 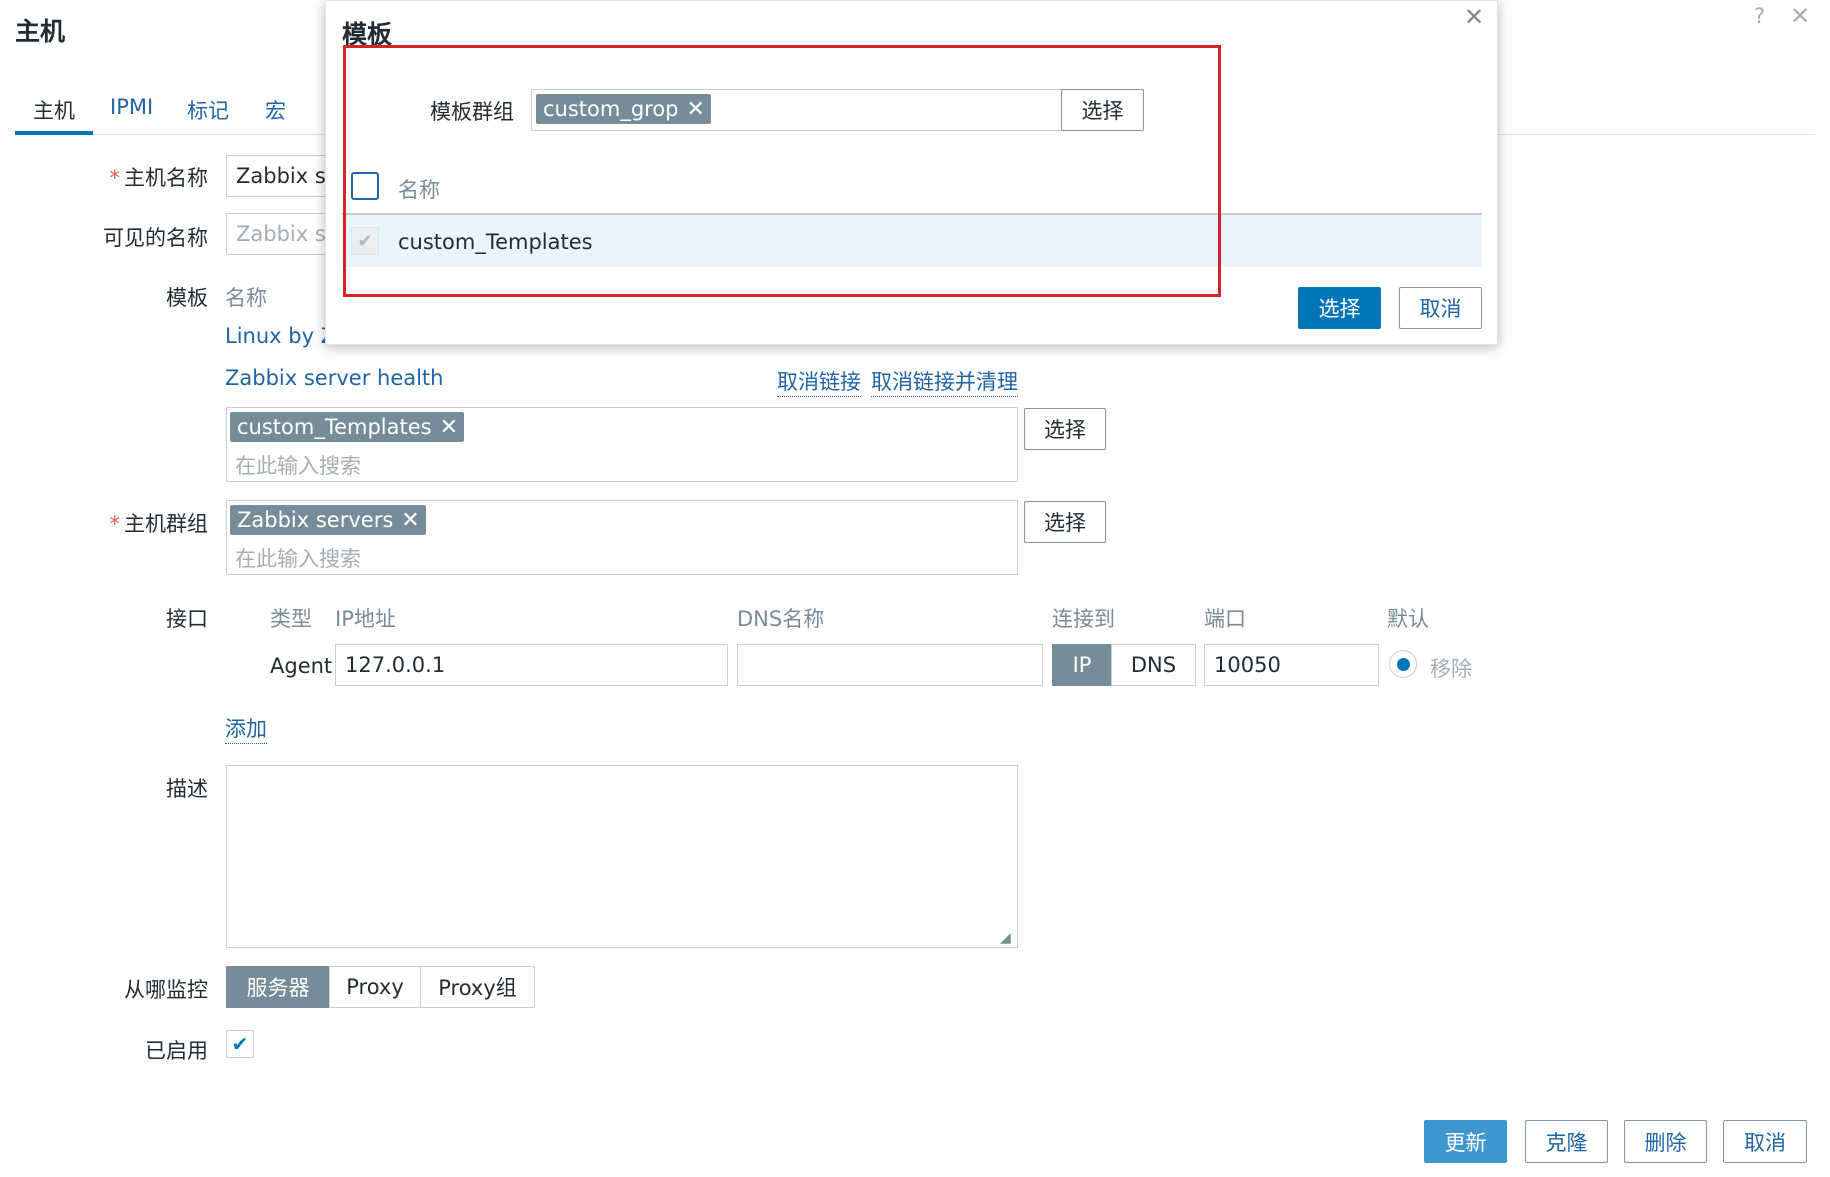 What do you see at coordinates (155, 238) in the screenshot?
I see `visible-name-label: 可见的名称` at bounding box center [155, 238].